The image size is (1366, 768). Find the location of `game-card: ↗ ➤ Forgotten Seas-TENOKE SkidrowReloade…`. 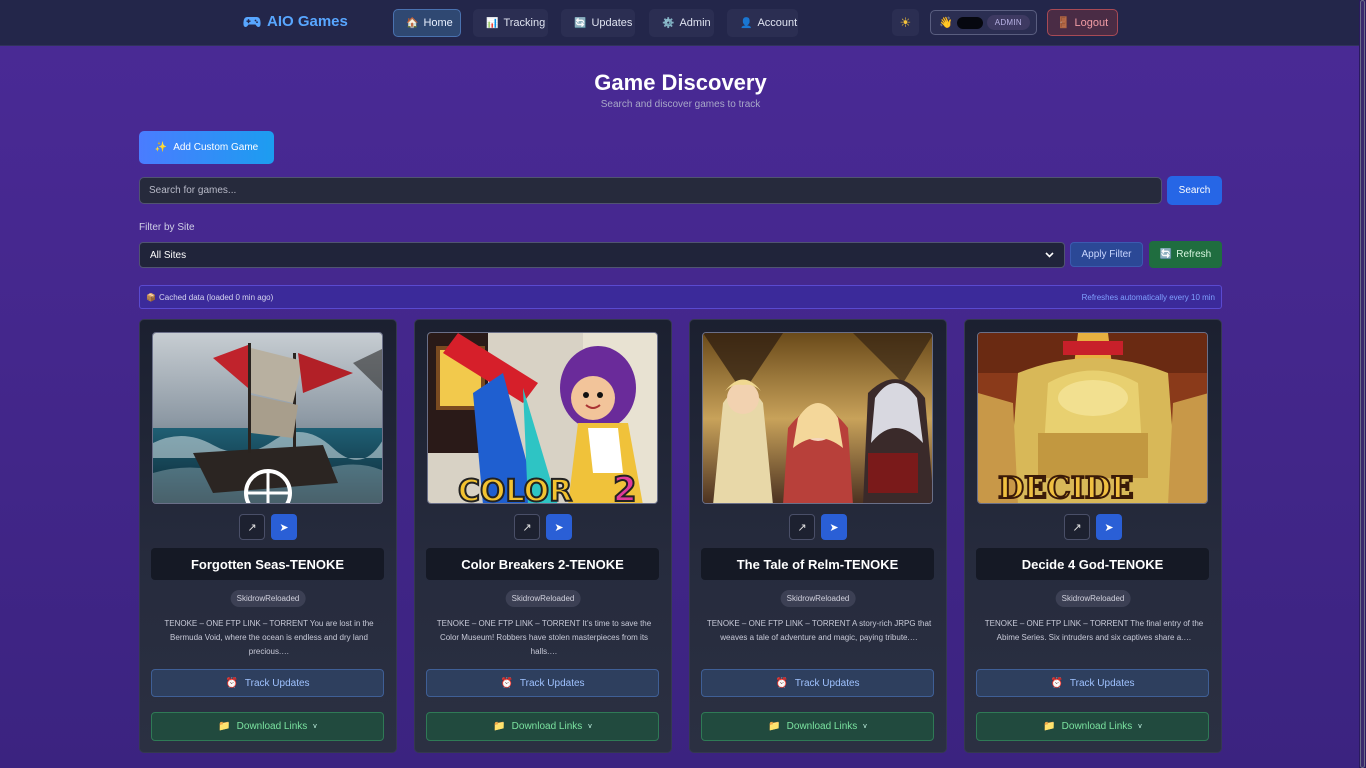

game-card: ↗ ➤ Forgotten Seas-TENOKE SkidrowReloade… is located at coordinates (268, 536).